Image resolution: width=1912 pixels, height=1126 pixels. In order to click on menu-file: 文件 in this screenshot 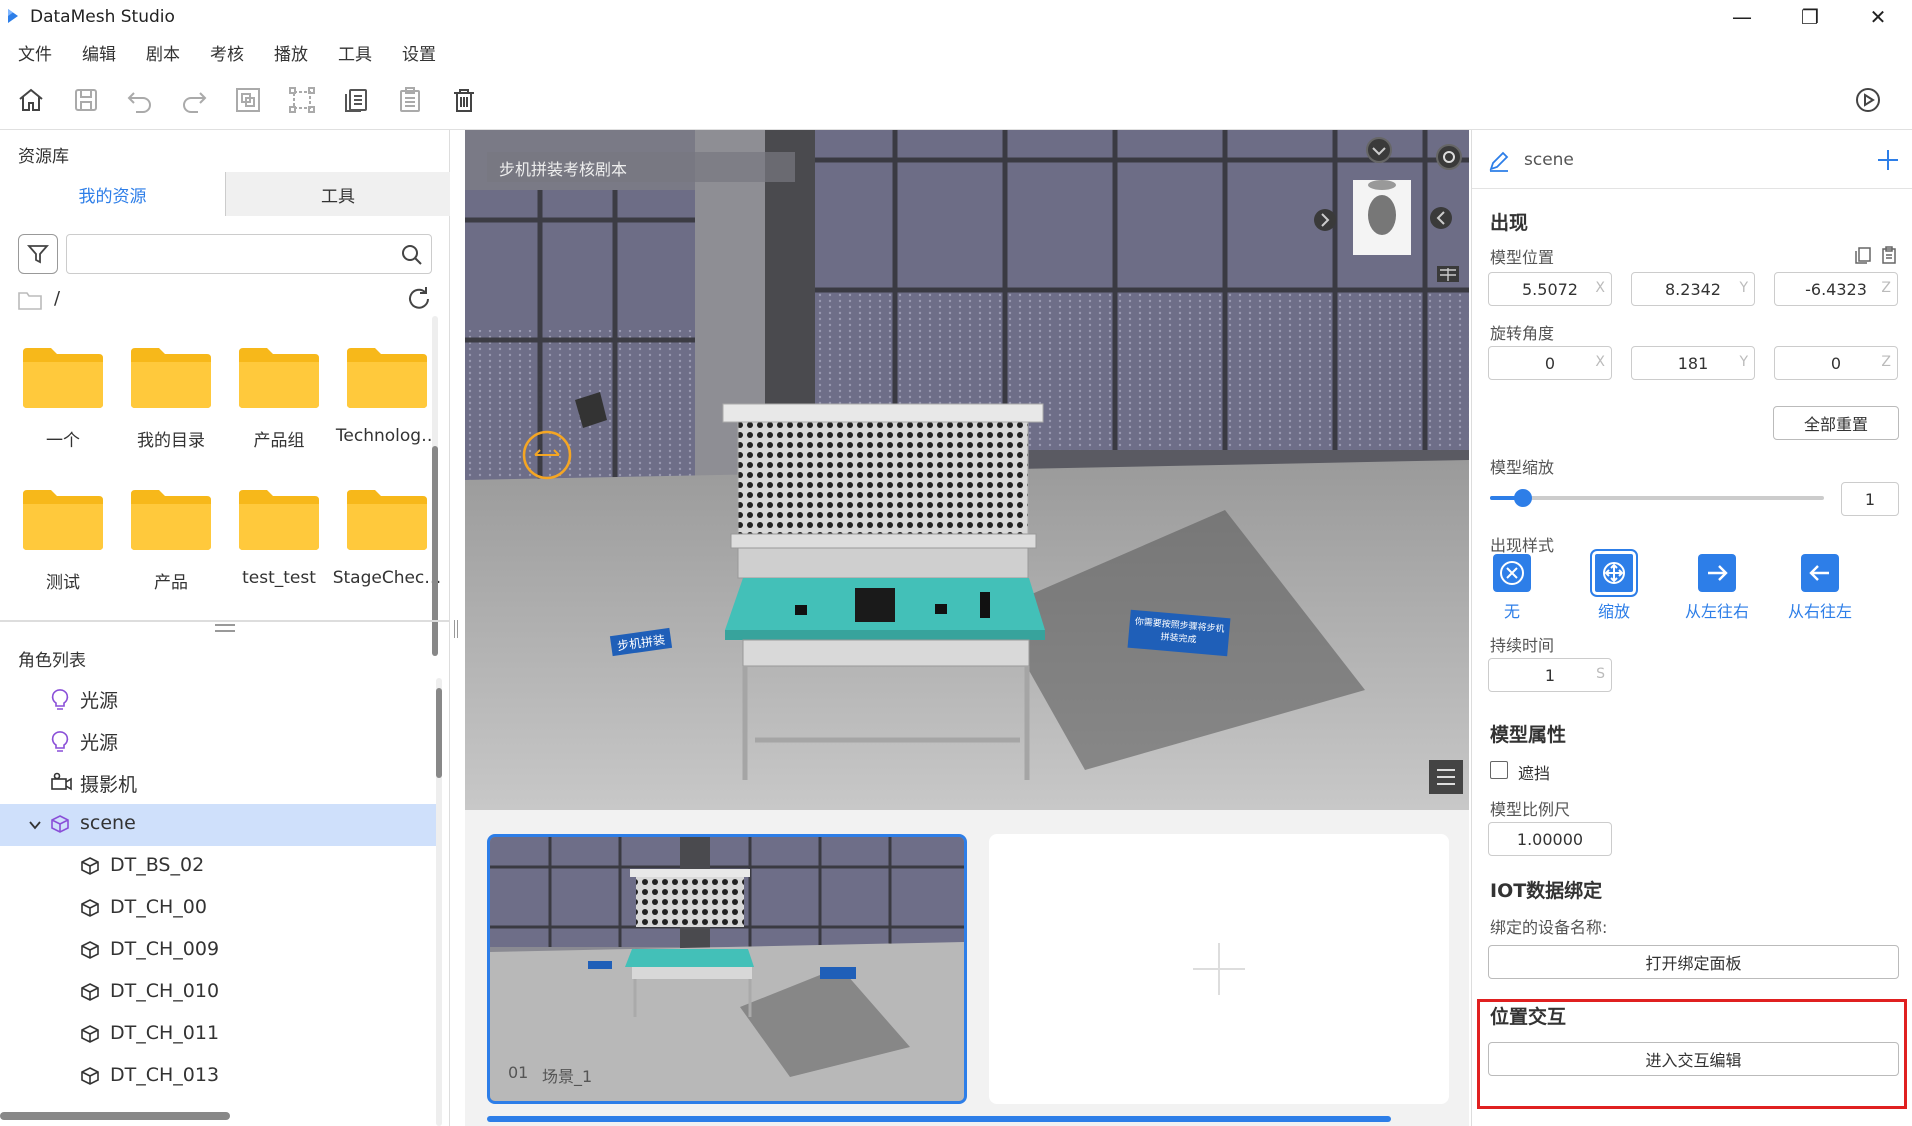, I will do `click(35, 52)`.